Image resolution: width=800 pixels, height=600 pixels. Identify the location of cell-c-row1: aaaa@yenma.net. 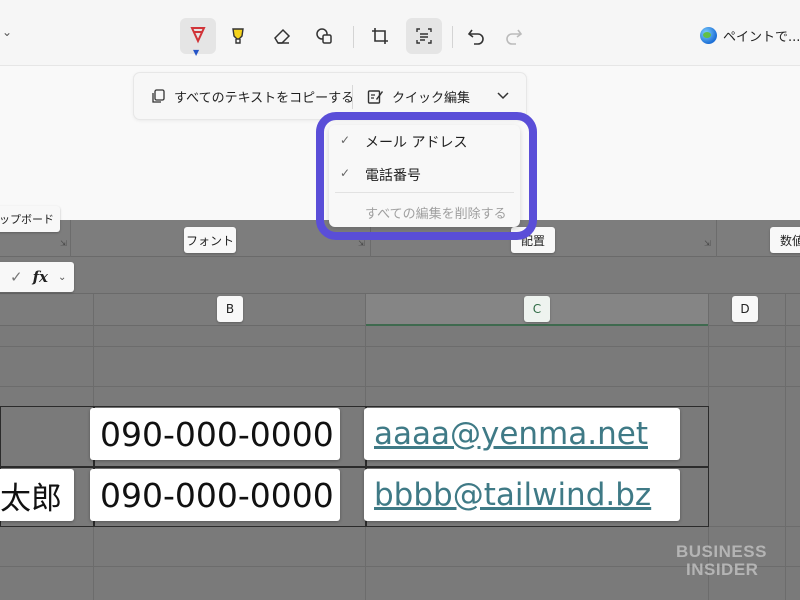
(522, 434).